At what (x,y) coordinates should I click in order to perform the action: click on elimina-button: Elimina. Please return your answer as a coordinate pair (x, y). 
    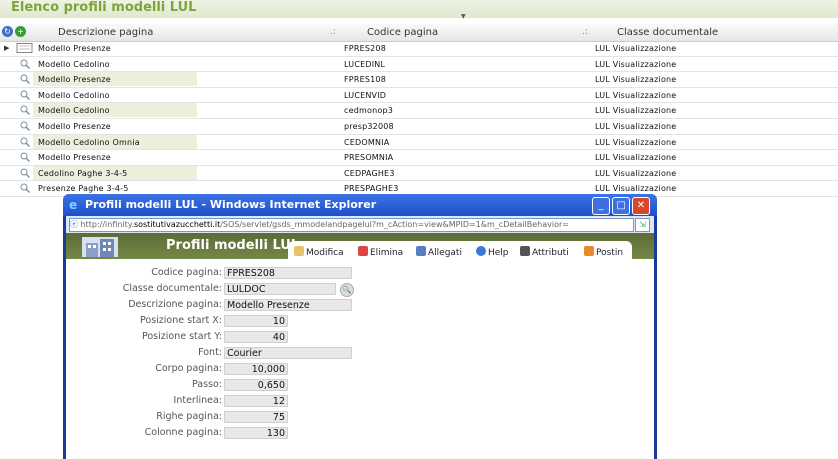
    Looking at the image, I should click on (380, 252).